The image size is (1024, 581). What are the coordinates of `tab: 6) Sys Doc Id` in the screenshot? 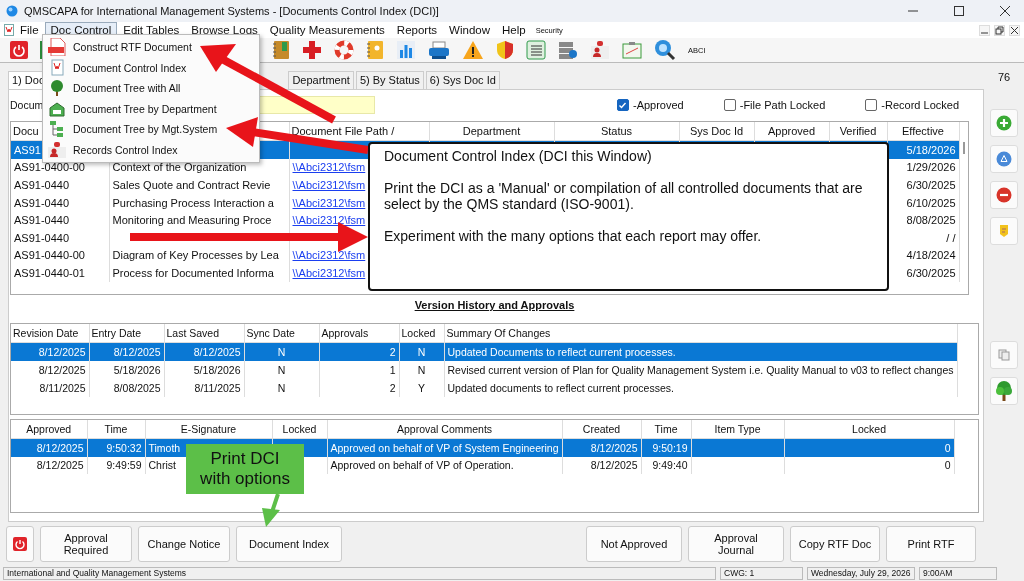 It's located at (462, 80).